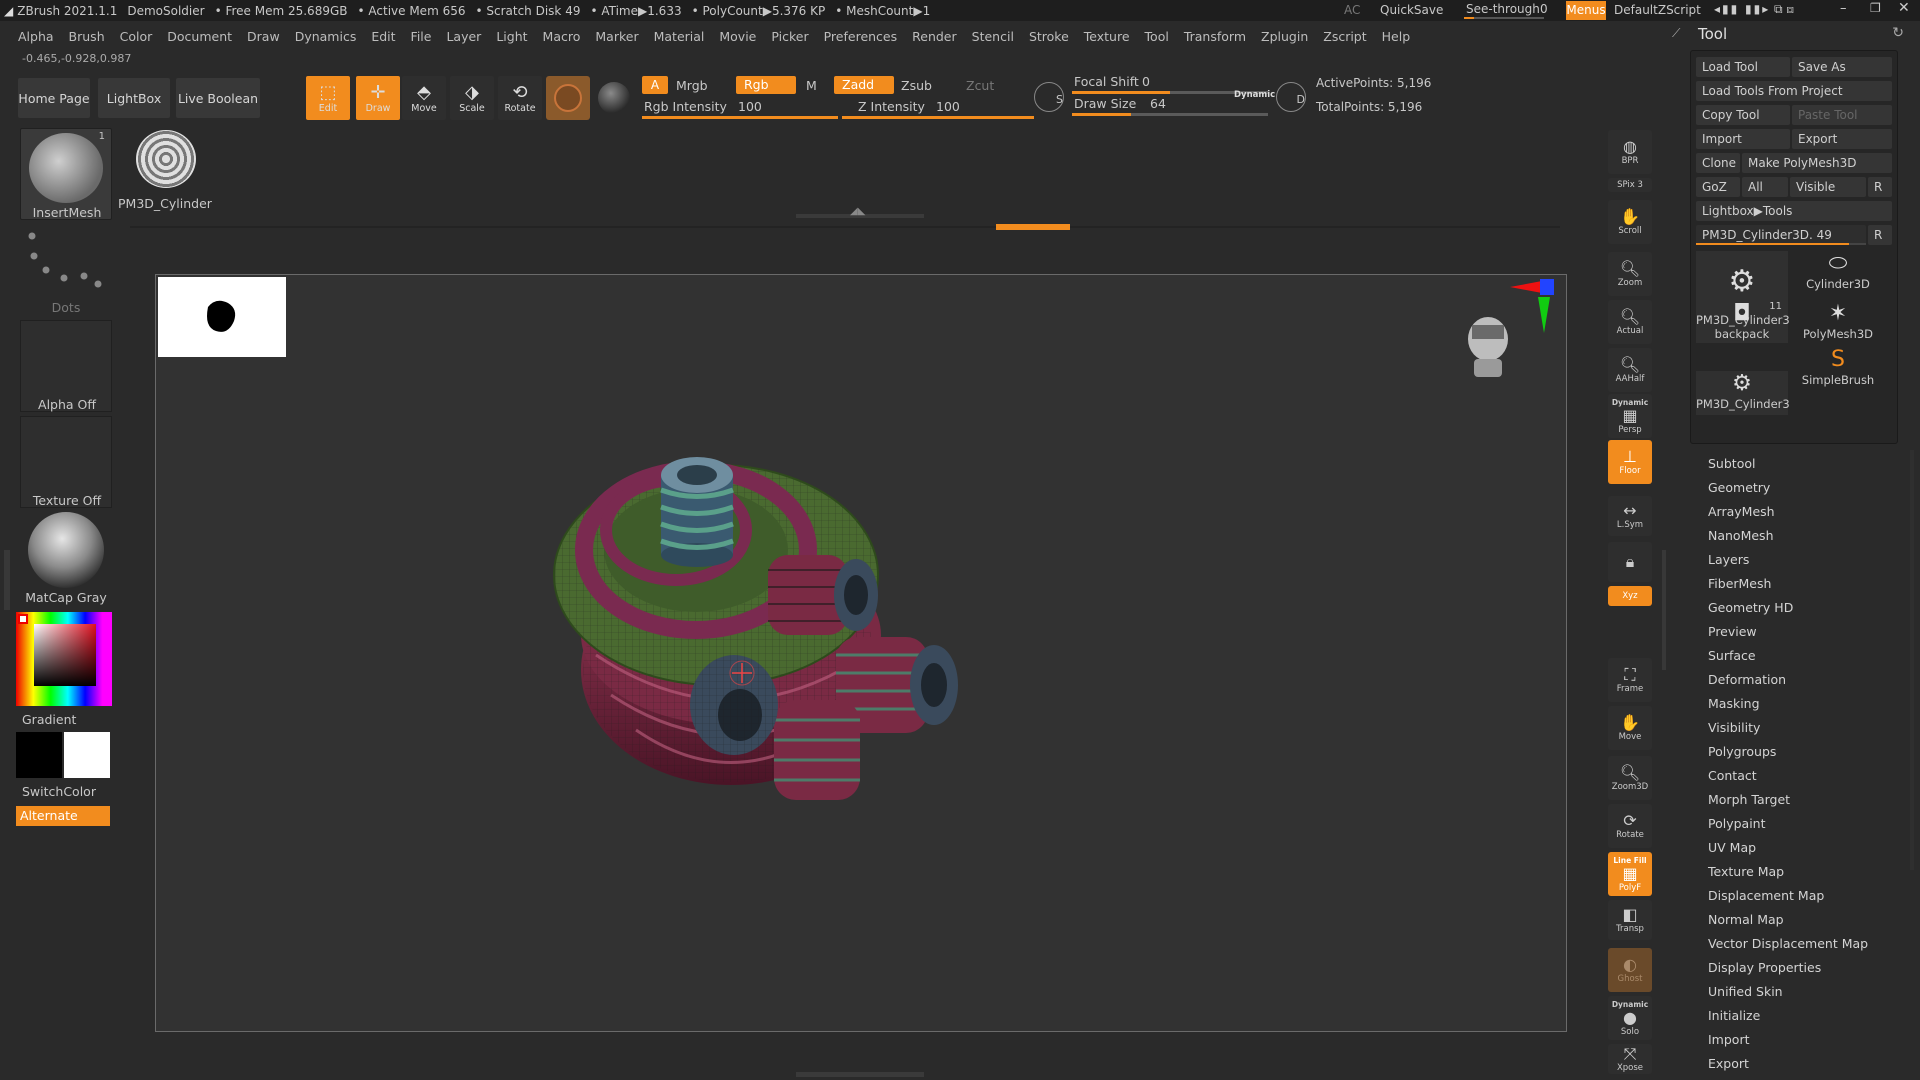 The width and height of the screenshot is (1920, 1080). I want to click on move-mode-button: ⬘ Move, so click(424, 98).